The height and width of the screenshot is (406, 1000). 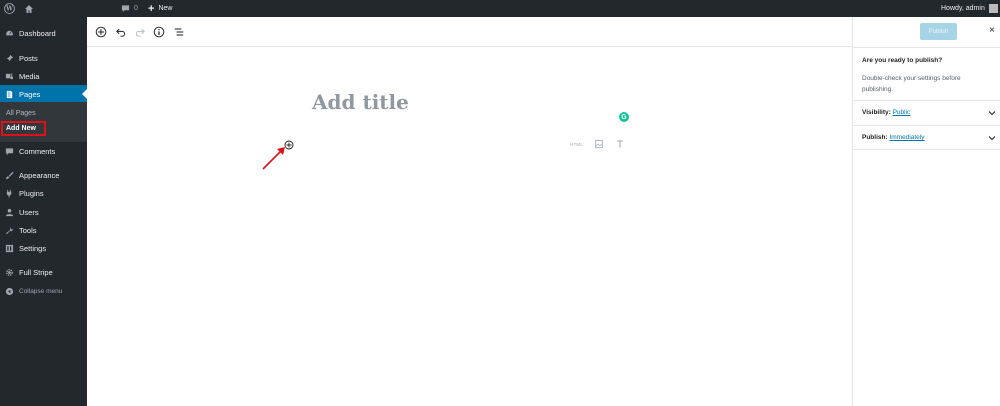 I want to click on account-menu: Howdy, admin, so click(x=969, y=8).